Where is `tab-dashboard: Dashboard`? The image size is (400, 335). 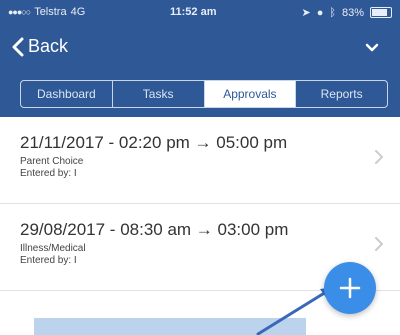
tab-dashboard: Dashboard is located at coordinates (67, 94).